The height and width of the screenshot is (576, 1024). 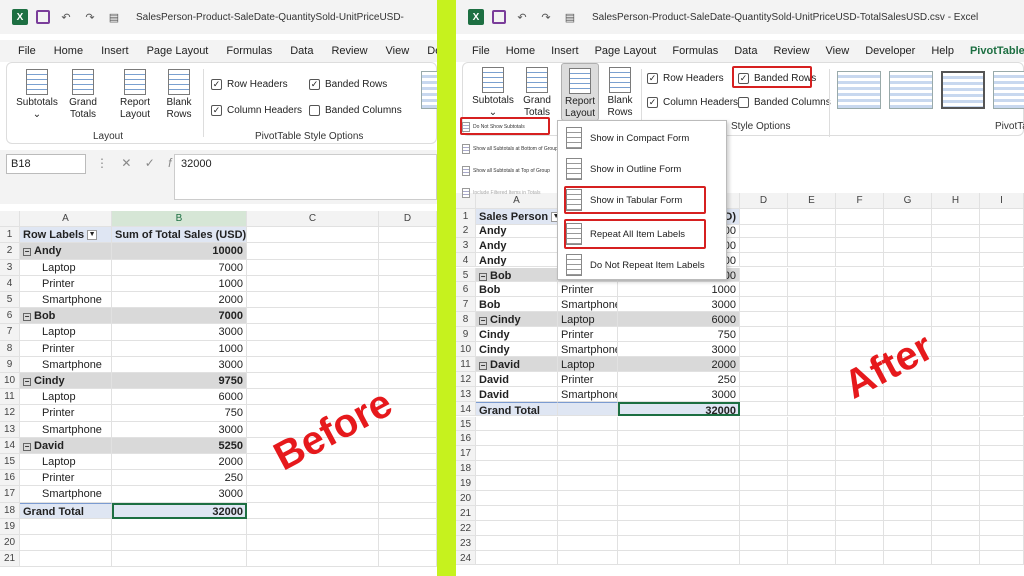 What do you see at coordinates (466, 469) in the screenshot?
I see `row-number: 18` at bounding box center [466, 469].